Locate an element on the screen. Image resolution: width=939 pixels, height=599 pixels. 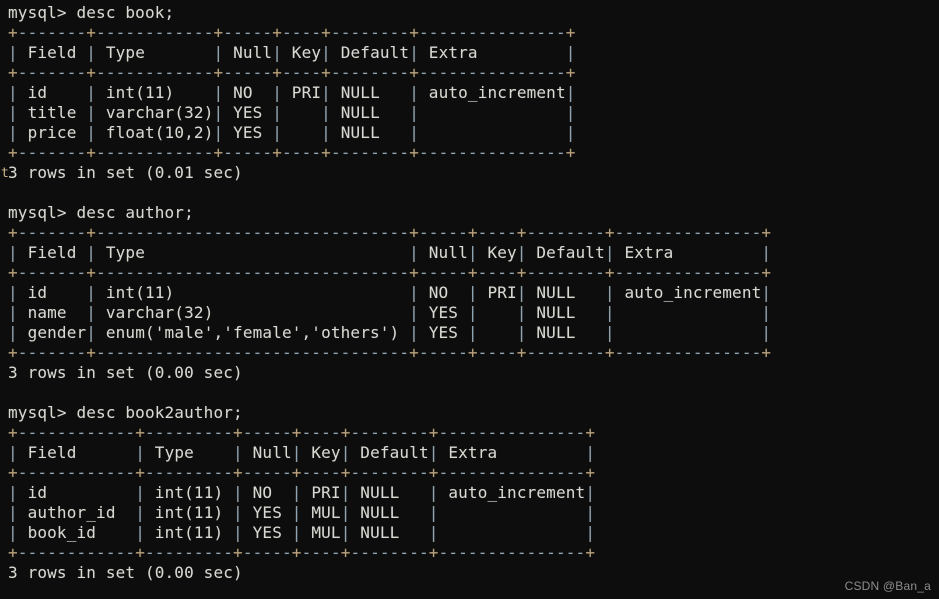
command-line: mysql> desc book; is located at coordinates (91, 12).